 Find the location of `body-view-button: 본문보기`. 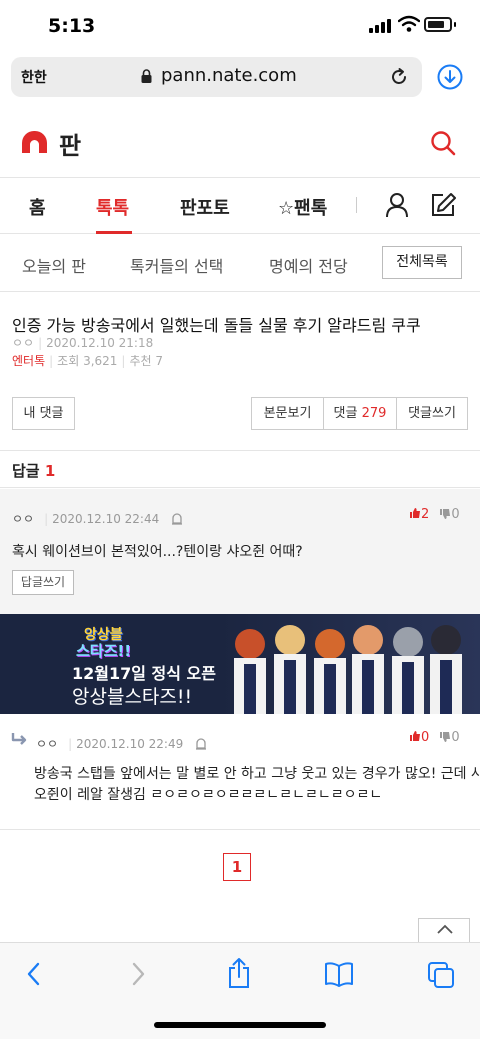

body-view-button: 본문보기 is located at coordinates (287, 413).